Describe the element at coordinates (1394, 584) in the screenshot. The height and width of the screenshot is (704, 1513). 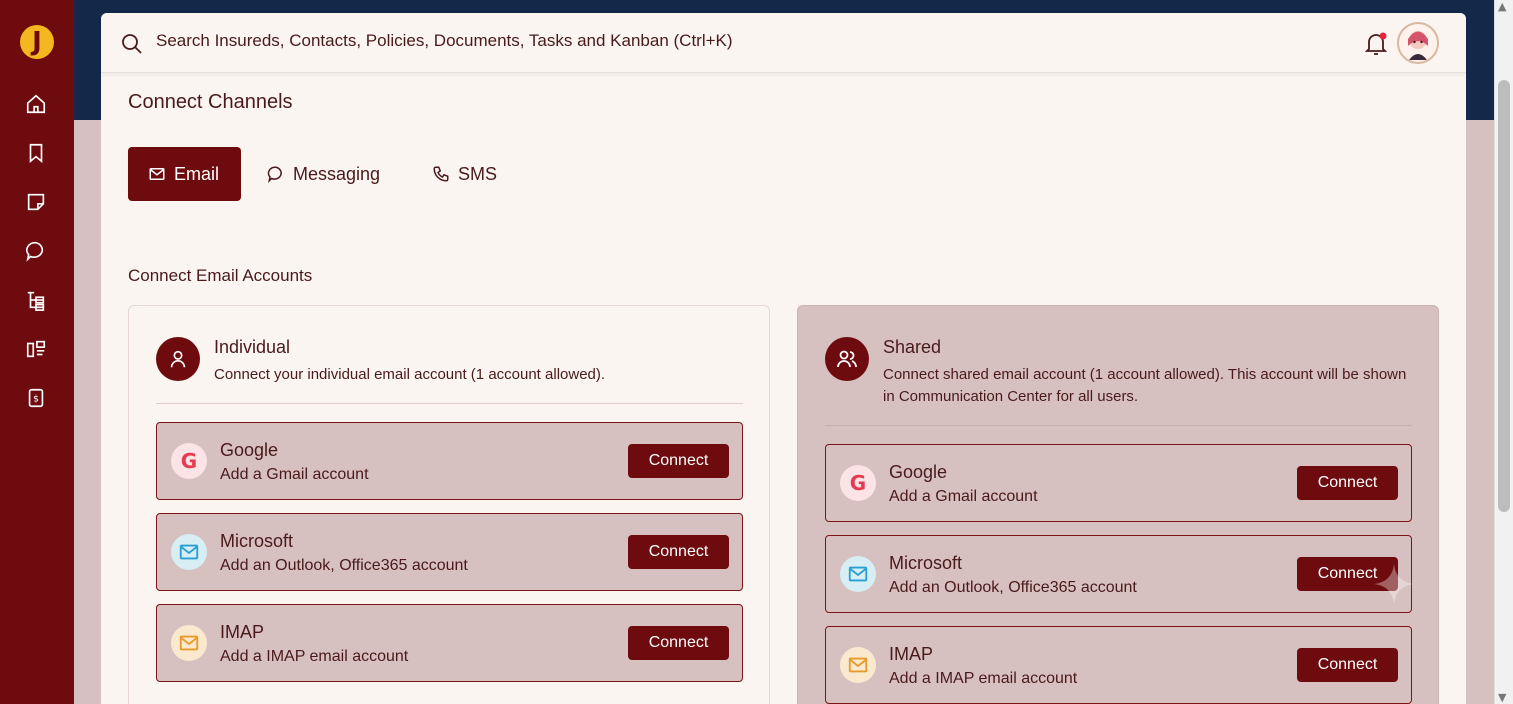
I see `sparkle-icon` at that location.